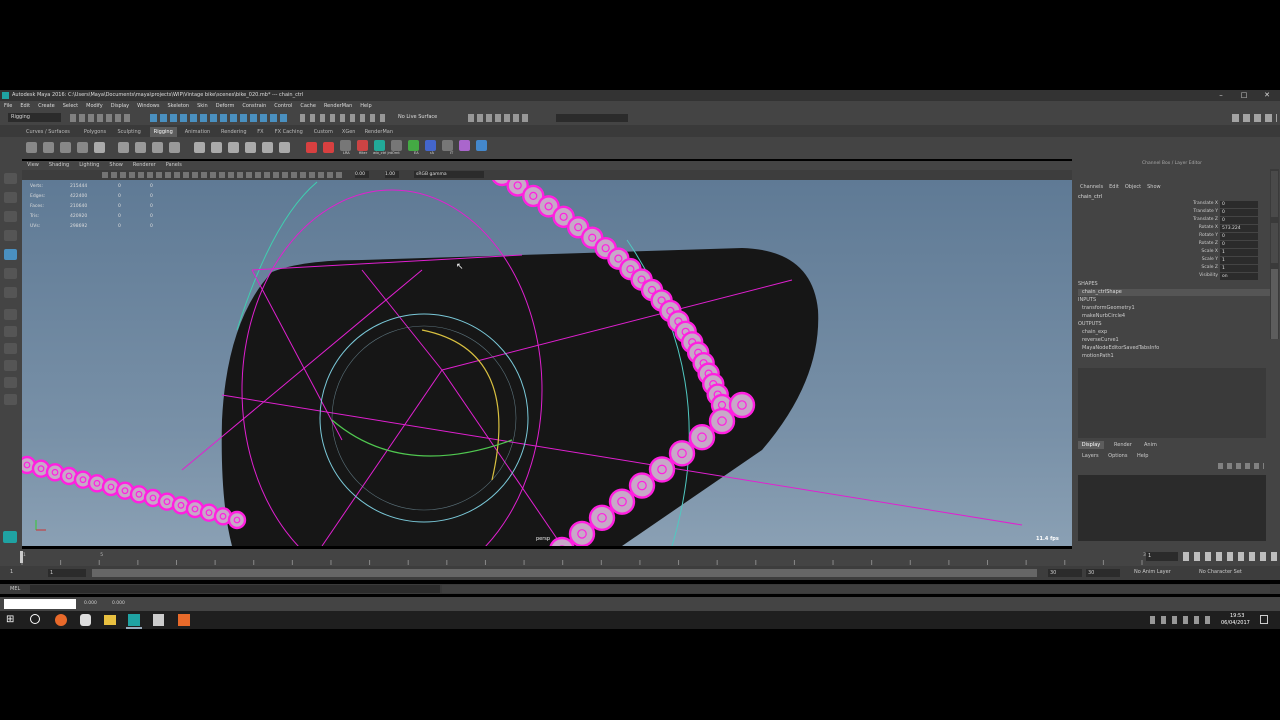  What do you see at coordinates (225, 106) in the screenshot?
I see `menu-deform: Deform` at bounding box center [225, 106].